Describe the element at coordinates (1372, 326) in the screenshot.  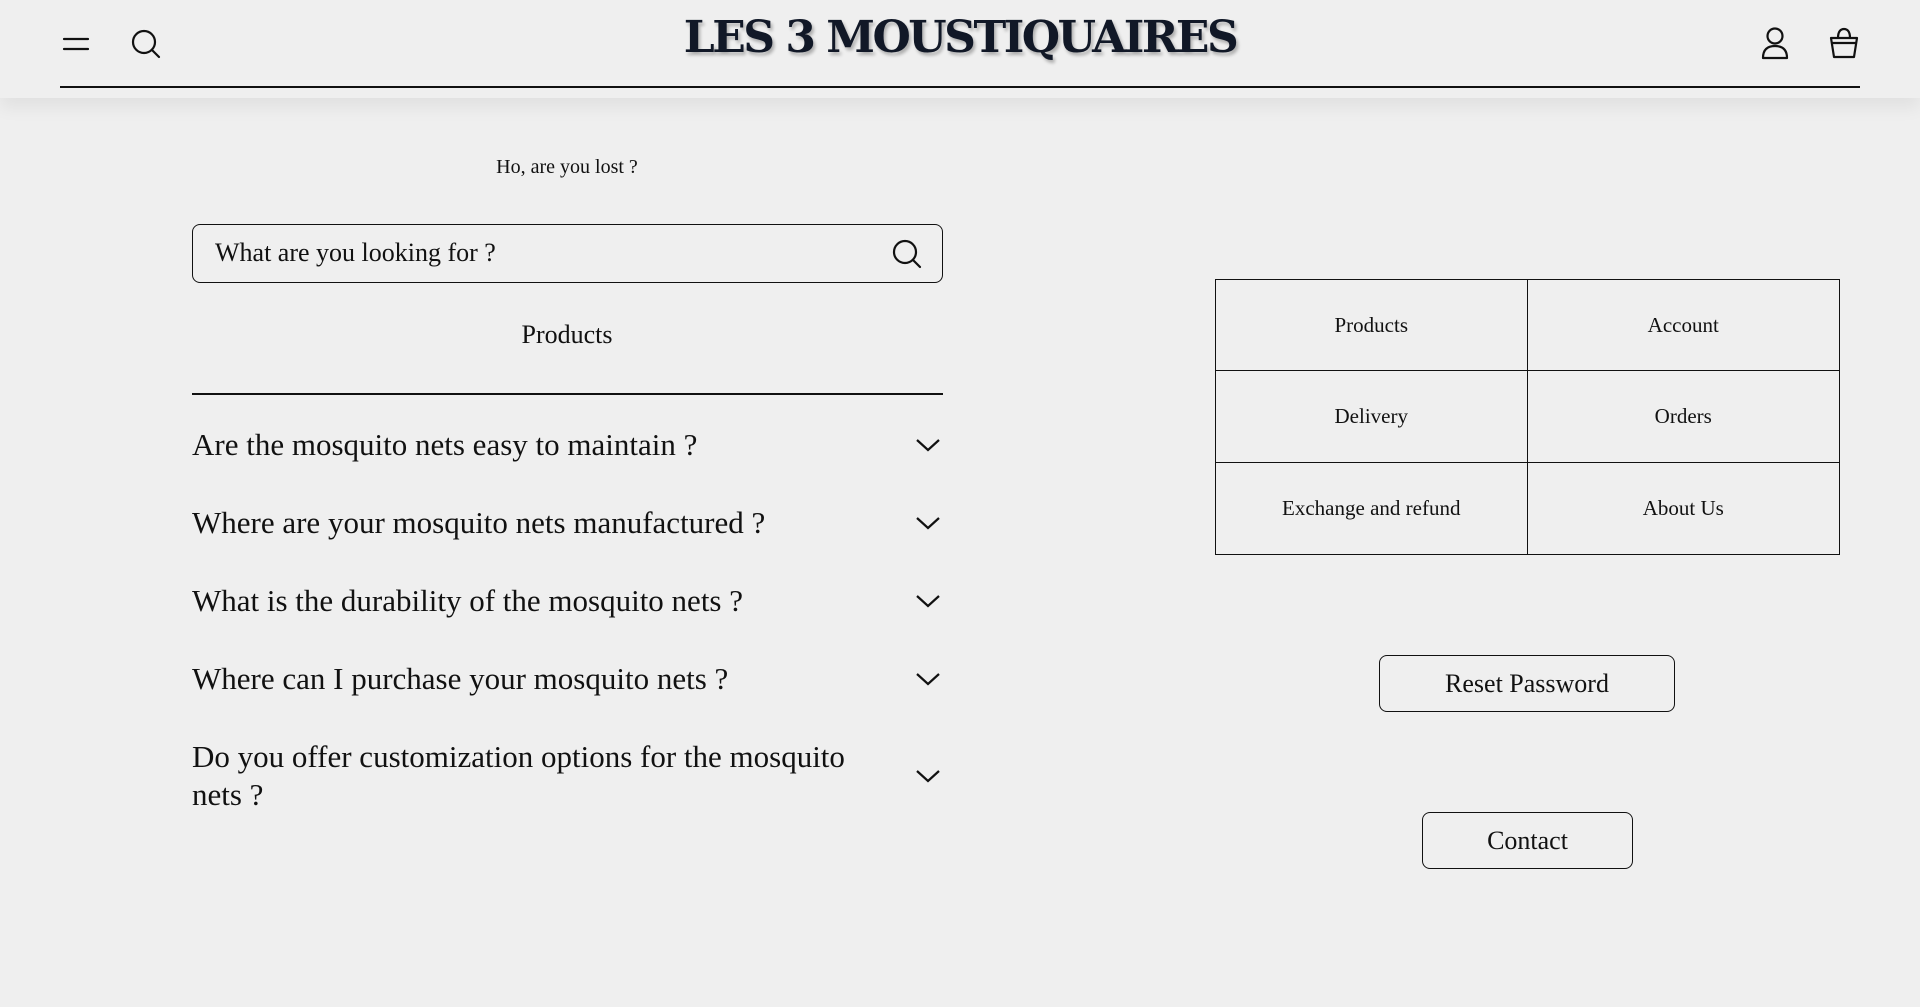
I see `link-products: Products` at that location.